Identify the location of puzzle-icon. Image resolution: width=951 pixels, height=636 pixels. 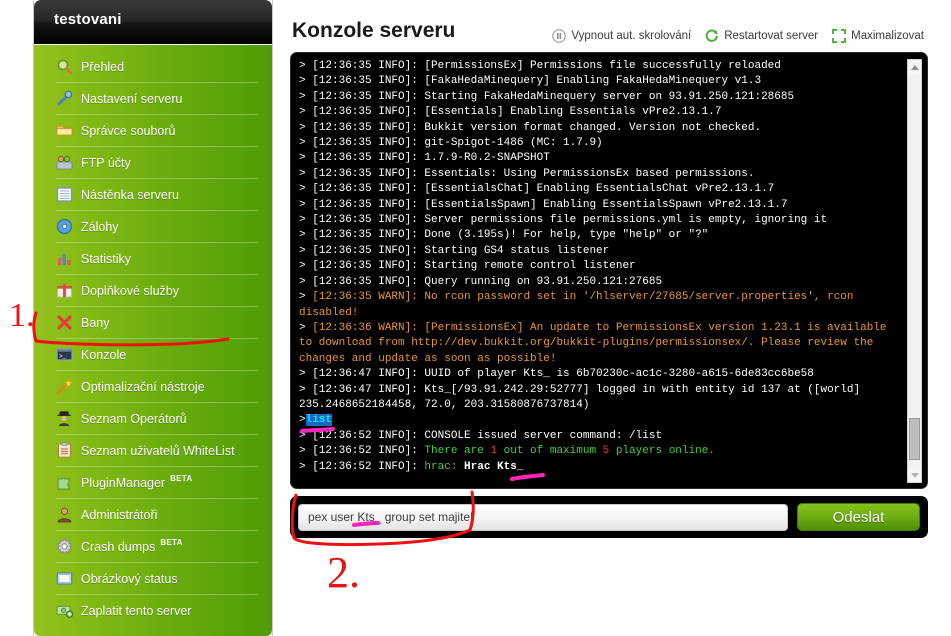
(64, 482).